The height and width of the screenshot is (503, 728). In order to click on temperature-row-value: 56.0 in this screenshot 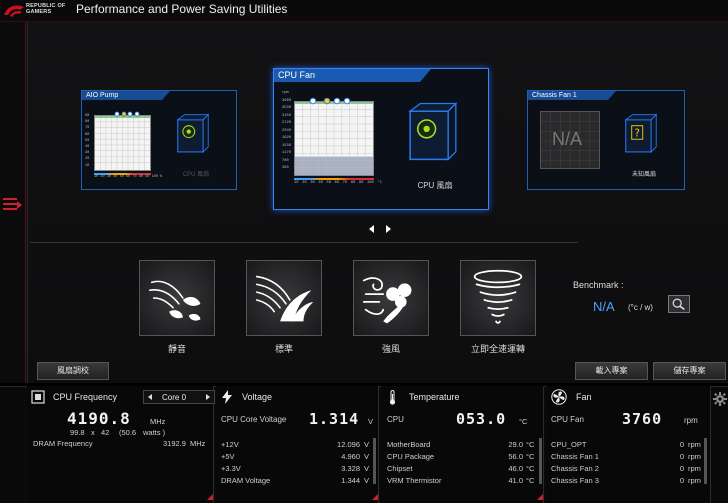, I will do `click(515, 456)`.